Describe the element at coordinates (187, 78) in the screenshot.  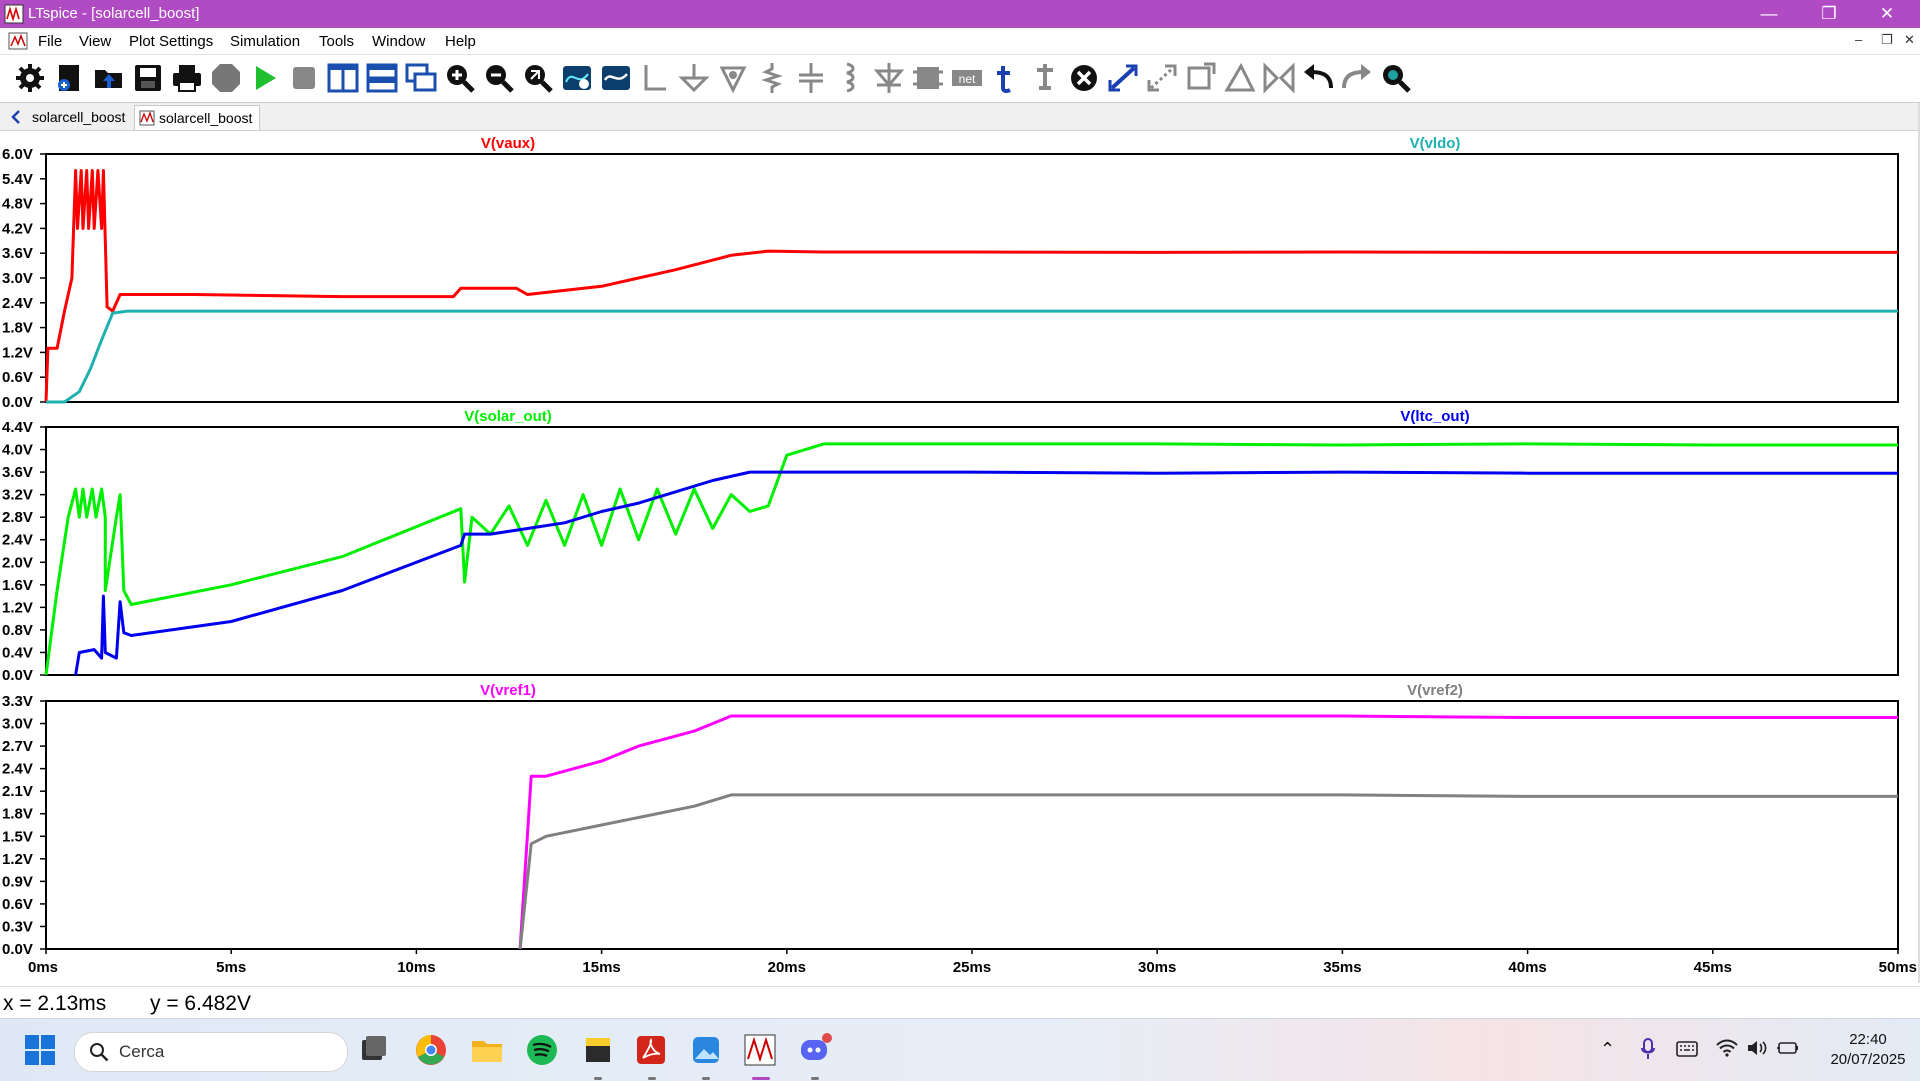
I see `print-icon` at that location.